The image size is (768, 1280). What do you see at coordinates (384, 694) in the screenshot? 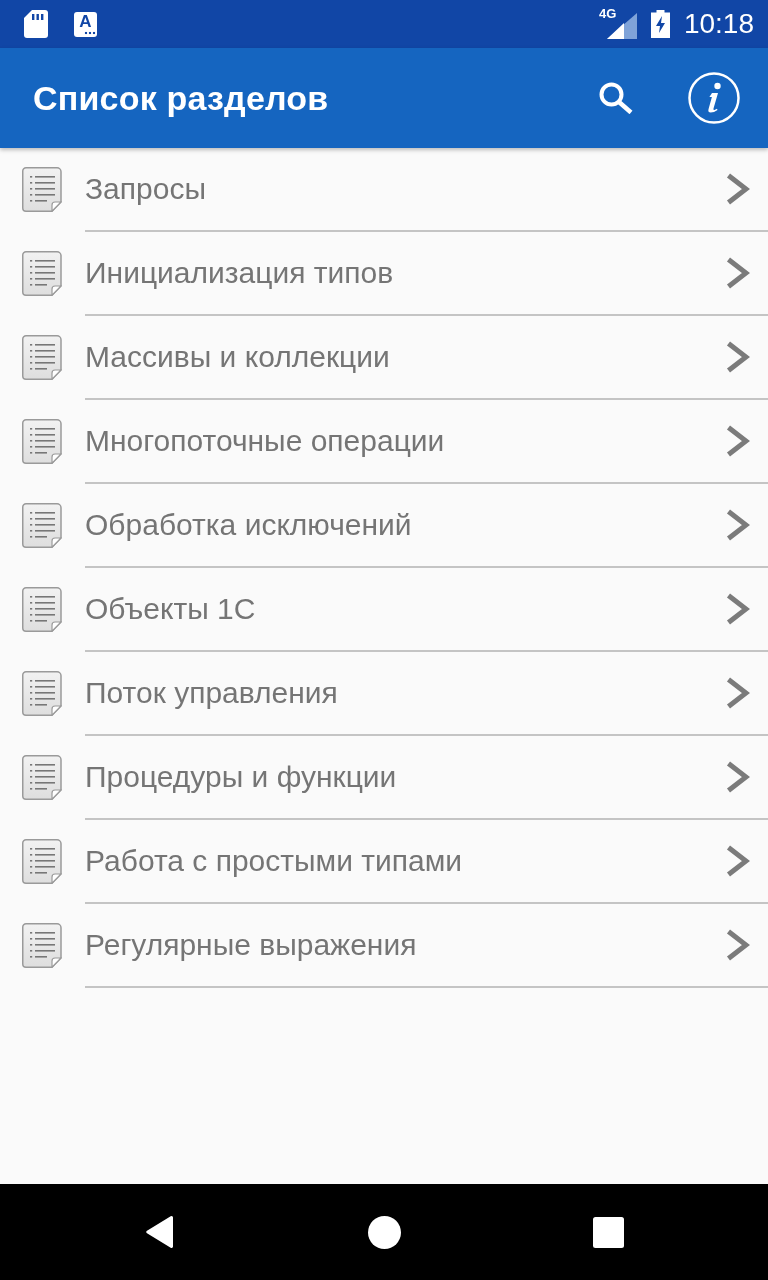
I see `section-list-item: Поток управления` at bounding box center [384, 694].